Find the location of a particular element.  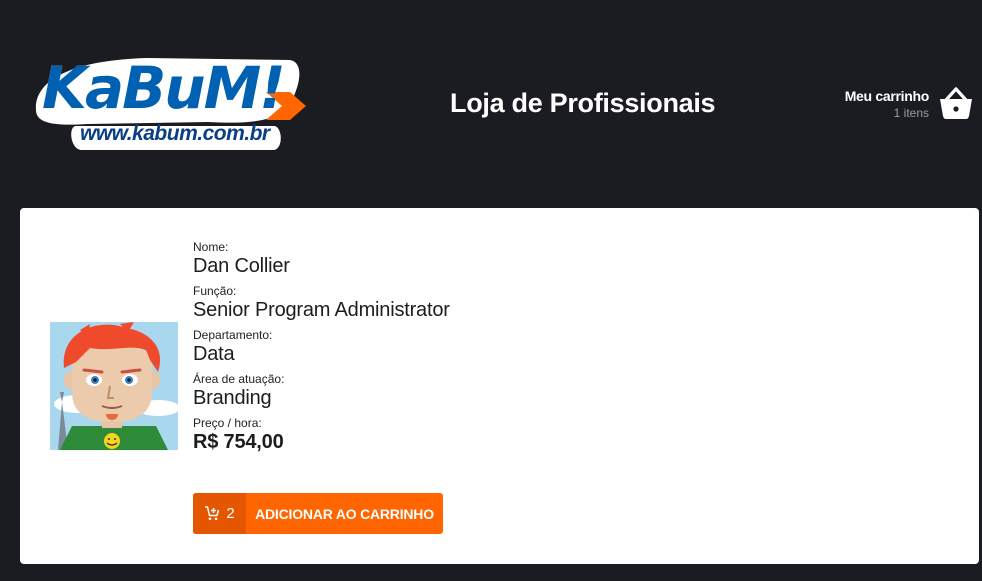

cart-summary: Meu carrinho 1 itens is located at coordinates (908, 106).